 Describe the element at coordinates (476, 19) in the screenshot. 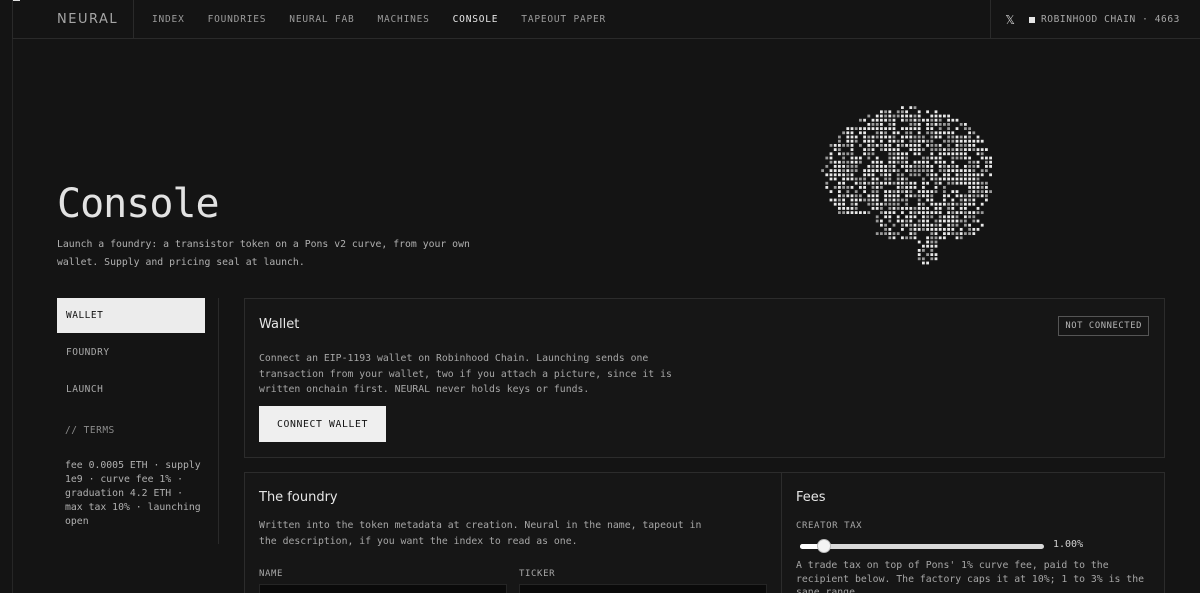

I see `nav-link-console: CONSOLE` at that location.